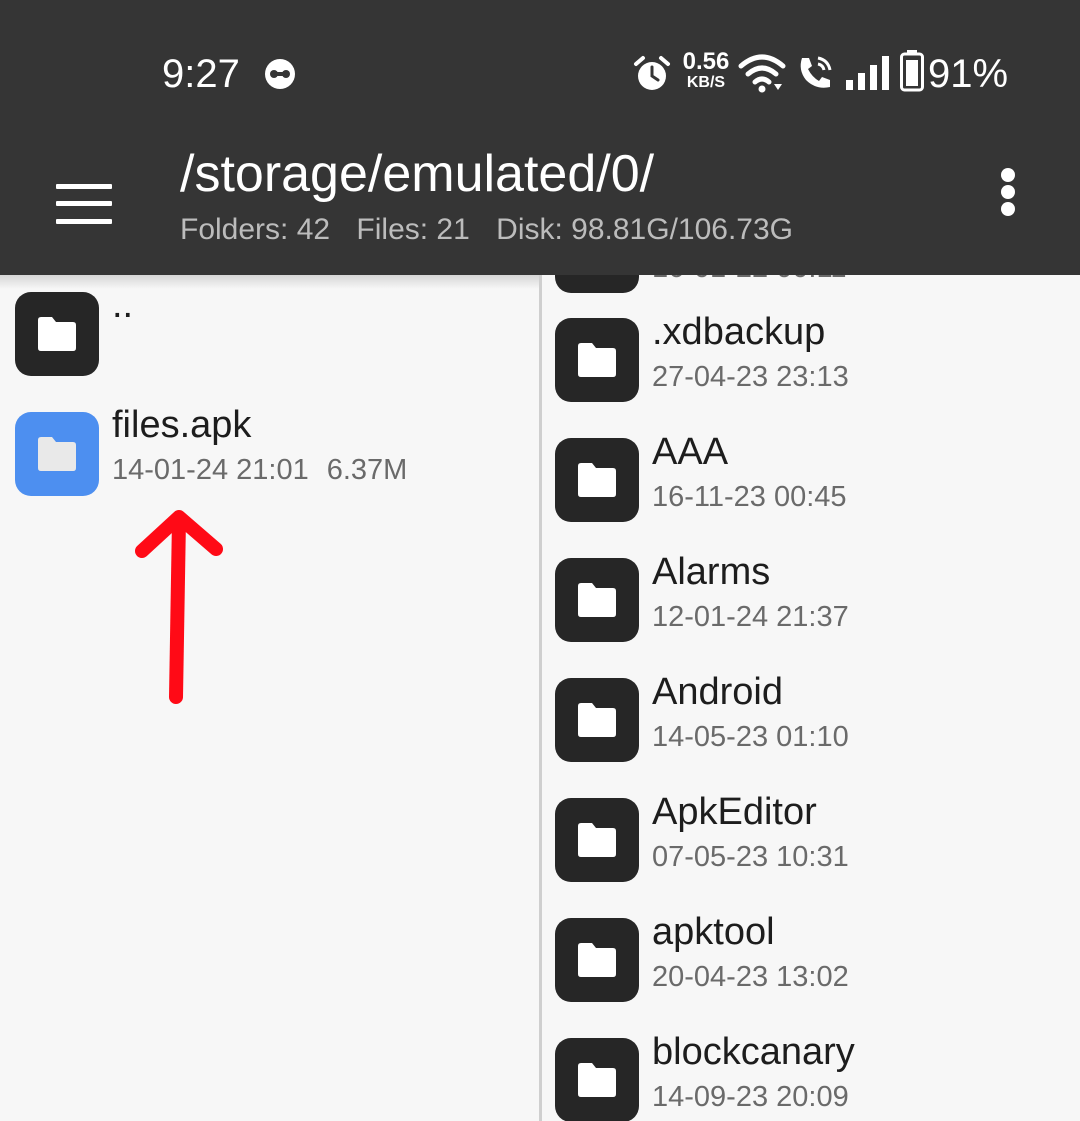 The image size is (1080, 1121). What do you see at coordinates (84, 204) in the screenshot?
I see `hamburger-menu-icon` at bounding box center [84, 204].